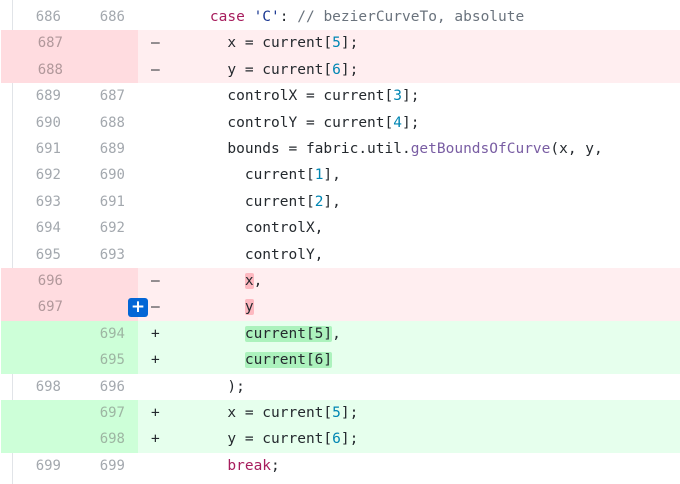  What do you see at coordinates (31, 202) in the screenshot?
I see `old-line-number: 693` at bounding box center [31, 202].